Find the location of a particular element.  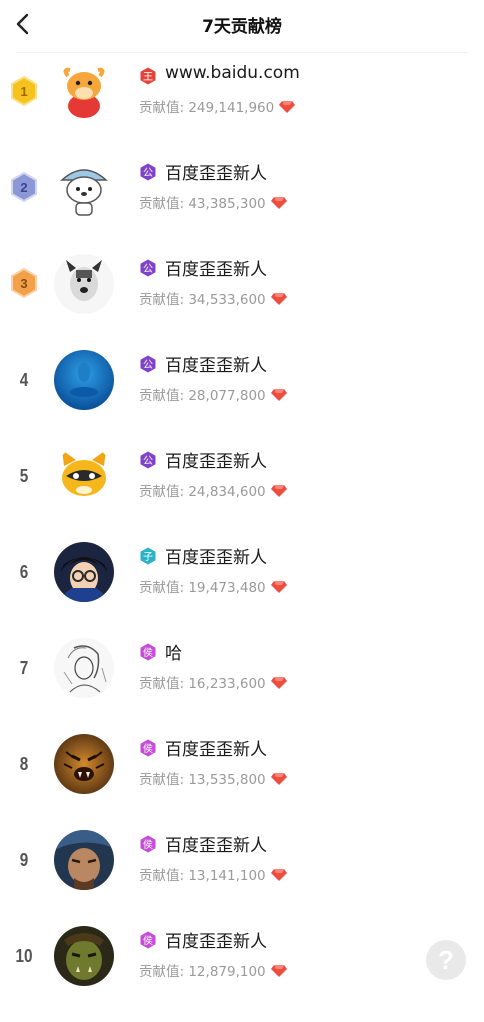

silver-rank-badge-icon: 2 is located at coordinates (24, 187).